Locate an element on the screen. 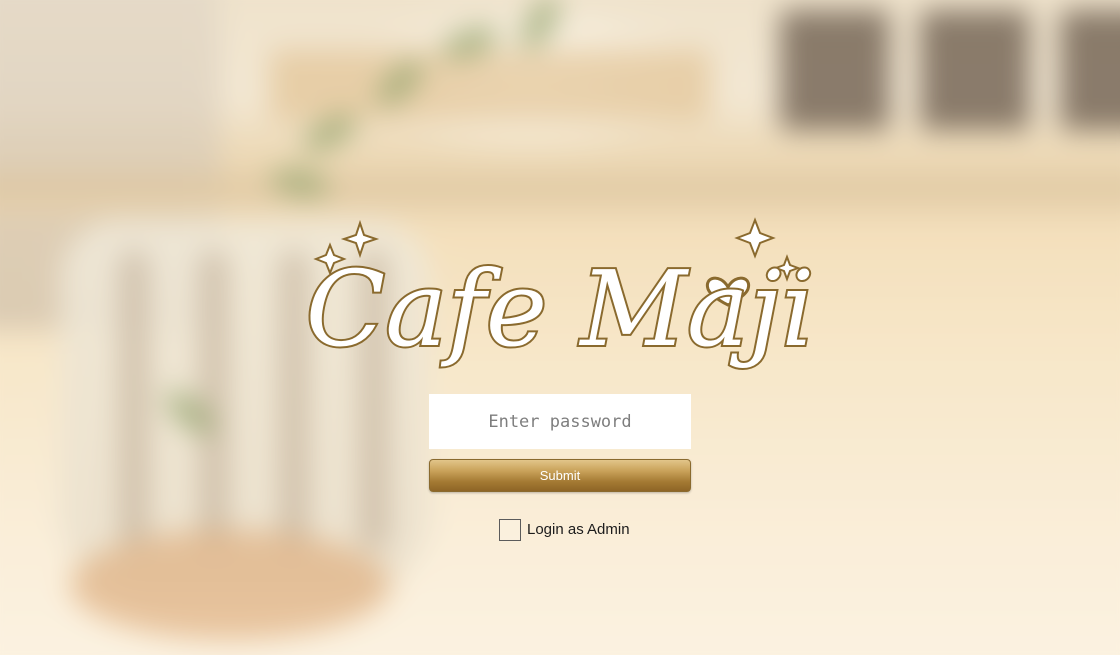 This screenshot has width=1120, height=655. admin-checkbox is located at coordinates (510, 529).